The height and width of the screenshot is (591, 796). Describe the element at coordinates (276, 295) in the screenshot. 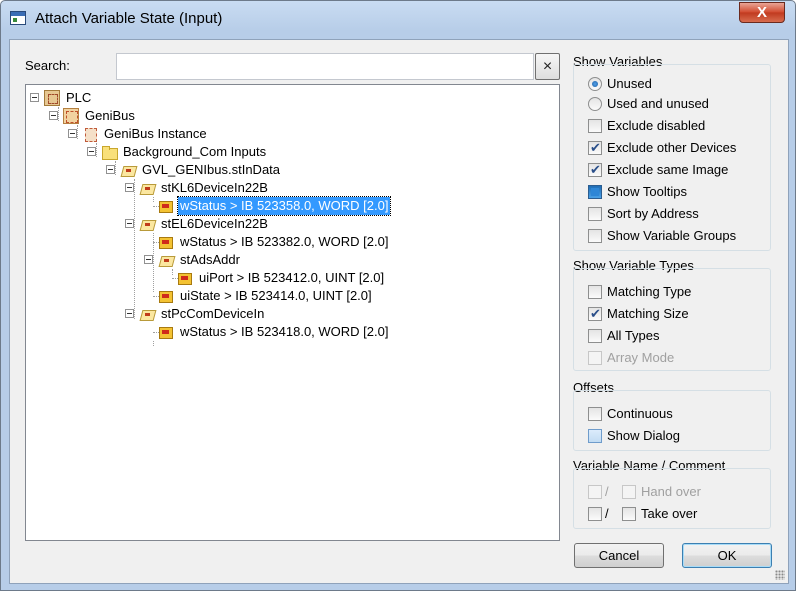

I see `tree-node-label: uiState > IB 523414.0, UINT [2.0]` at that location.